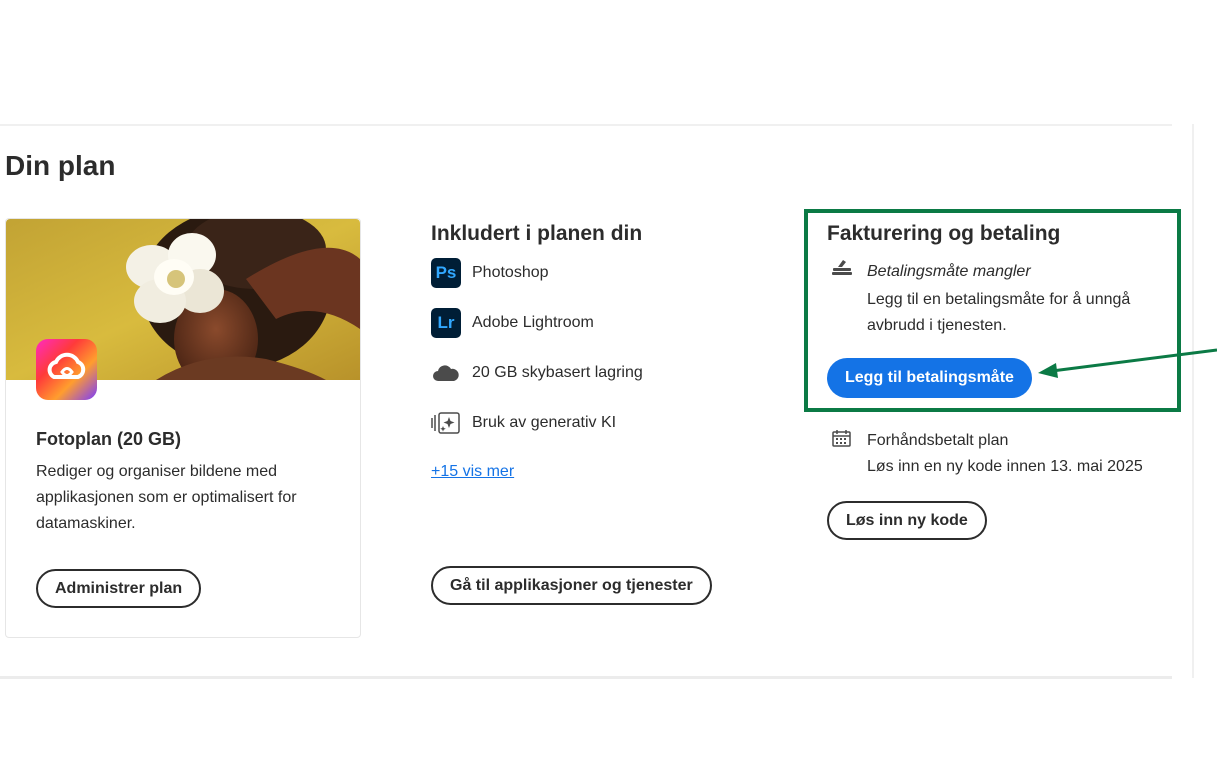  I want to click on cloud-icon, so click(446, 373).